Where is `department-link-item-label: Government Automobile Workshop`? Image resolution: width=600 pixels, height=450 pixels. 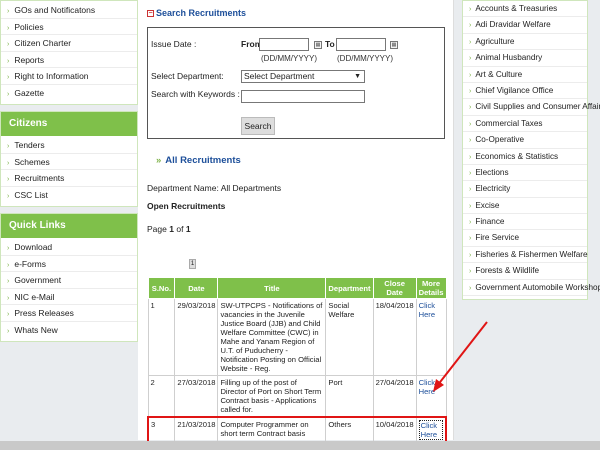
department-link-item-label: Government Automobile Workshop is located at coordinates (537, 287).